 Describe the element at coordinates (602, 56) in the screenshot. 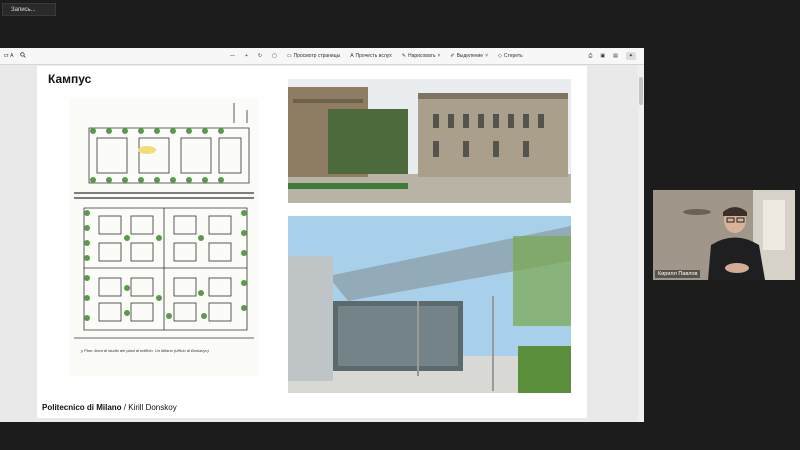

I see `save-icon: ▣` at that location.